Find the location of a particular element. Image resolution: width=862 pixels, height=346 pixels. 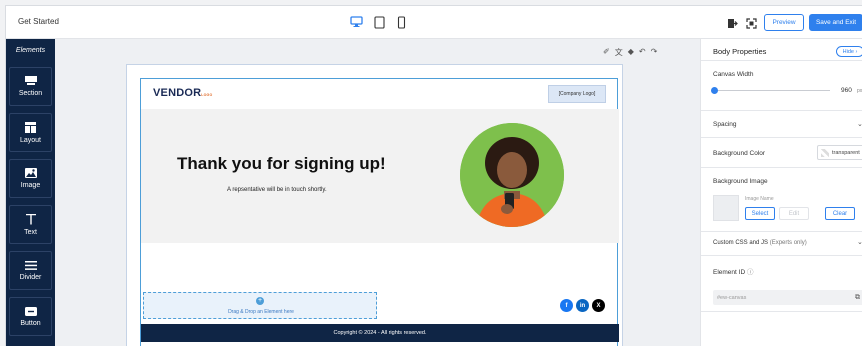

element-id-input: #ew-canvas is located at coordinates (787, 297).